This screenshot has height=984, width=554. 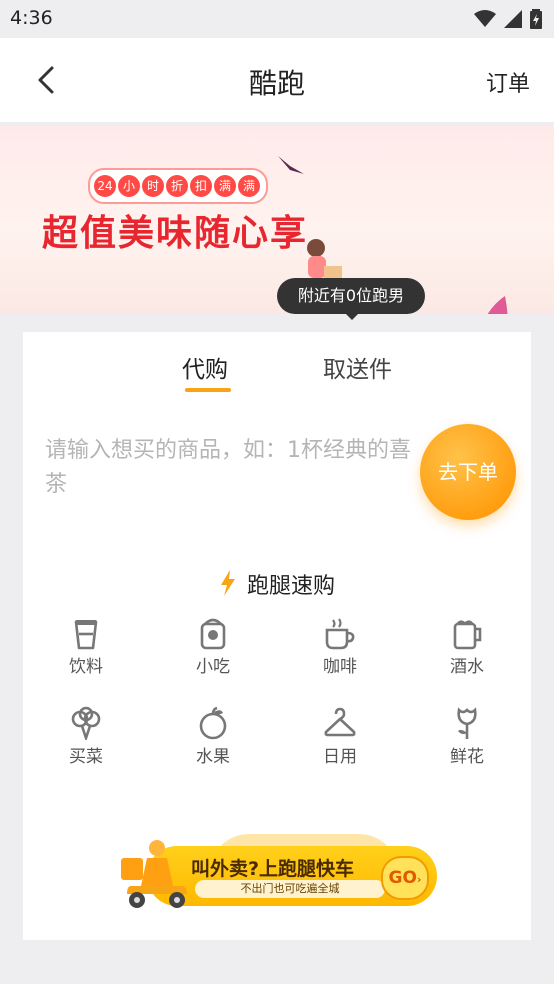 I want to click on category-label: 日用, so click(x=340, y=757).